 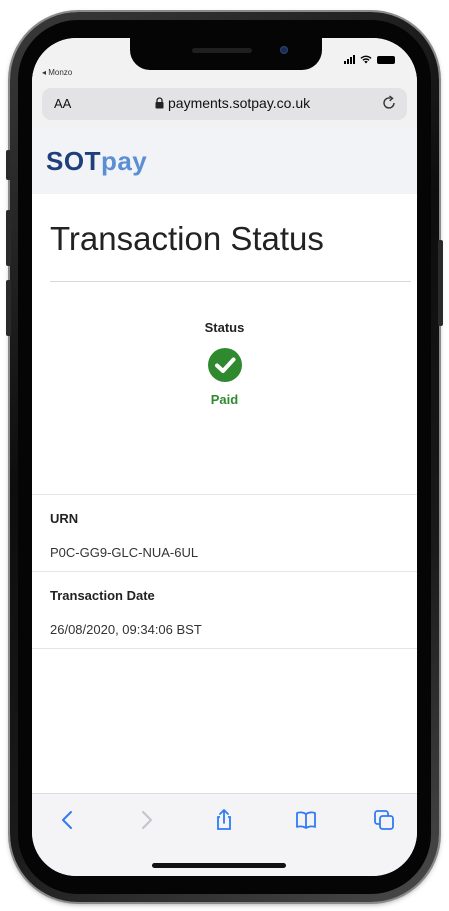 I want to click on status-label: Status, so click(x=224, y=327).